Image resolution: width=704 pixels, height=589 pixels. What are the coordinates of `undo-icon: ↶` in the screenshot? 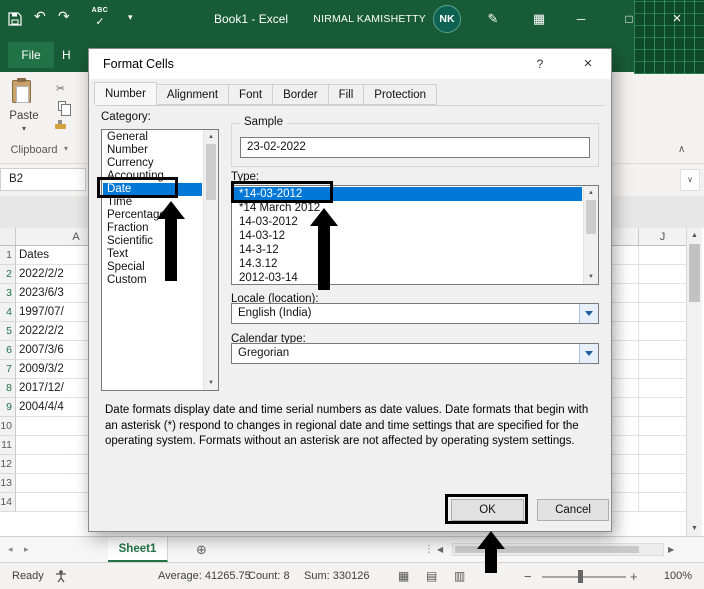 It's located at (40, 16).